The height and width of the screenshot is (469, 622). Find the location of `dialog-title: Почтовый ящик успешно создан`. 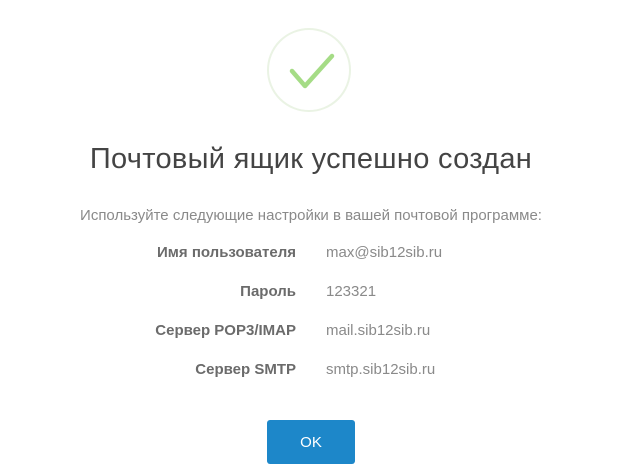

dialog-title: Почтовый ящик успешно создан is located at coordinates (311, 159).